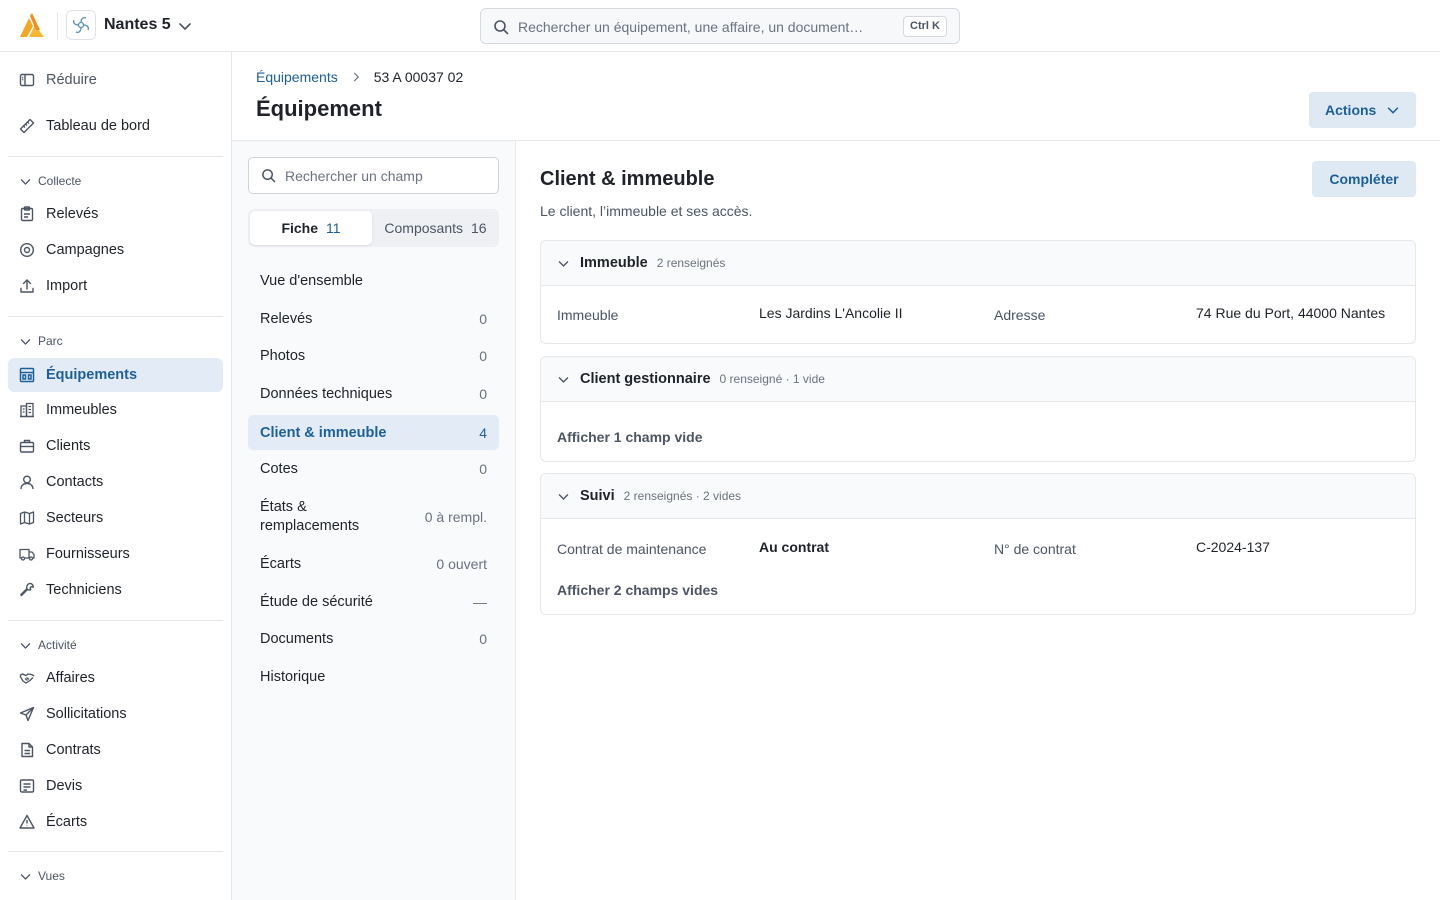  What do you see at coordinates (115, 482) in the screenshot?
I see `sidebar-item-contacts: Contacts` at bounding box center [115, 482].